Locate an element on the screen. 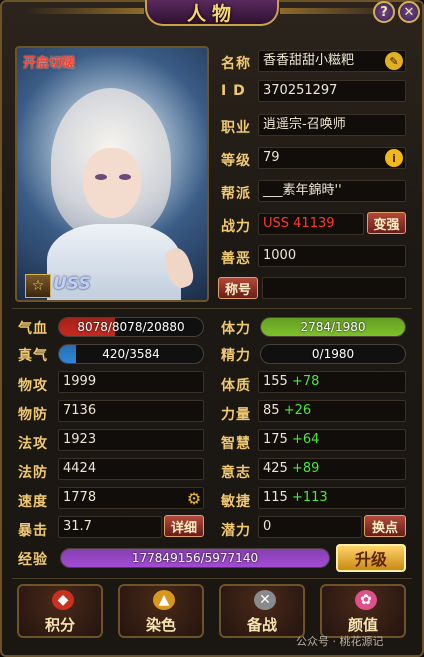 The width and height of the screenshot is (424, 657). open-duel-toggle: 开启切磋 is located at coordinates (49, 61).